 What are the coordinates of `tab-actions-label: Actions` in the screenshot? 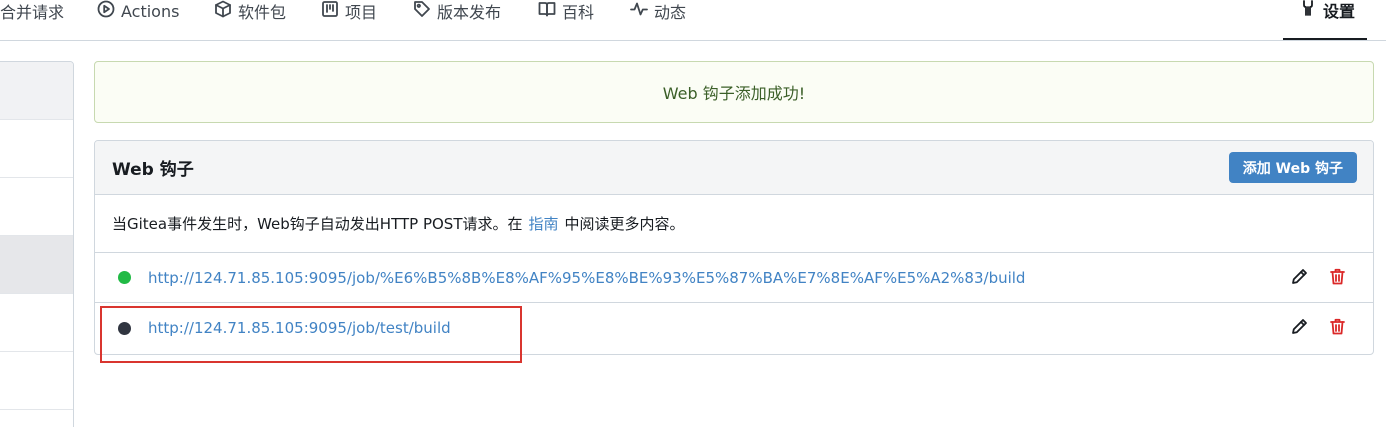 It's located at (150, 11).